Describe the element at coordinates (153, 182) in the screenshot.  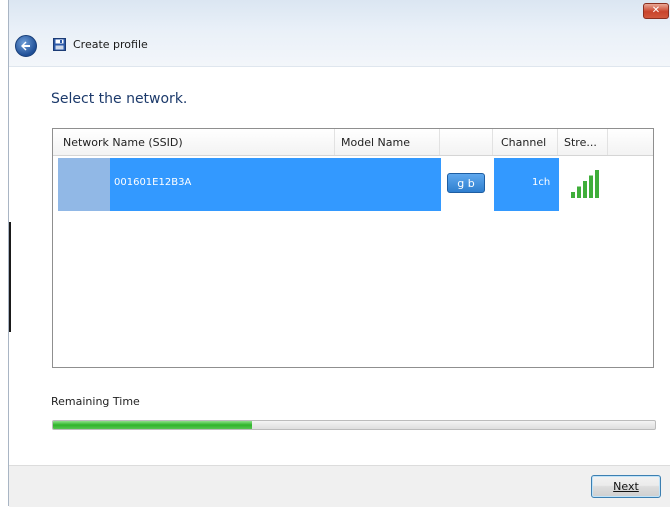
I see `ssid-cell: 001601E12B3A` at that location.